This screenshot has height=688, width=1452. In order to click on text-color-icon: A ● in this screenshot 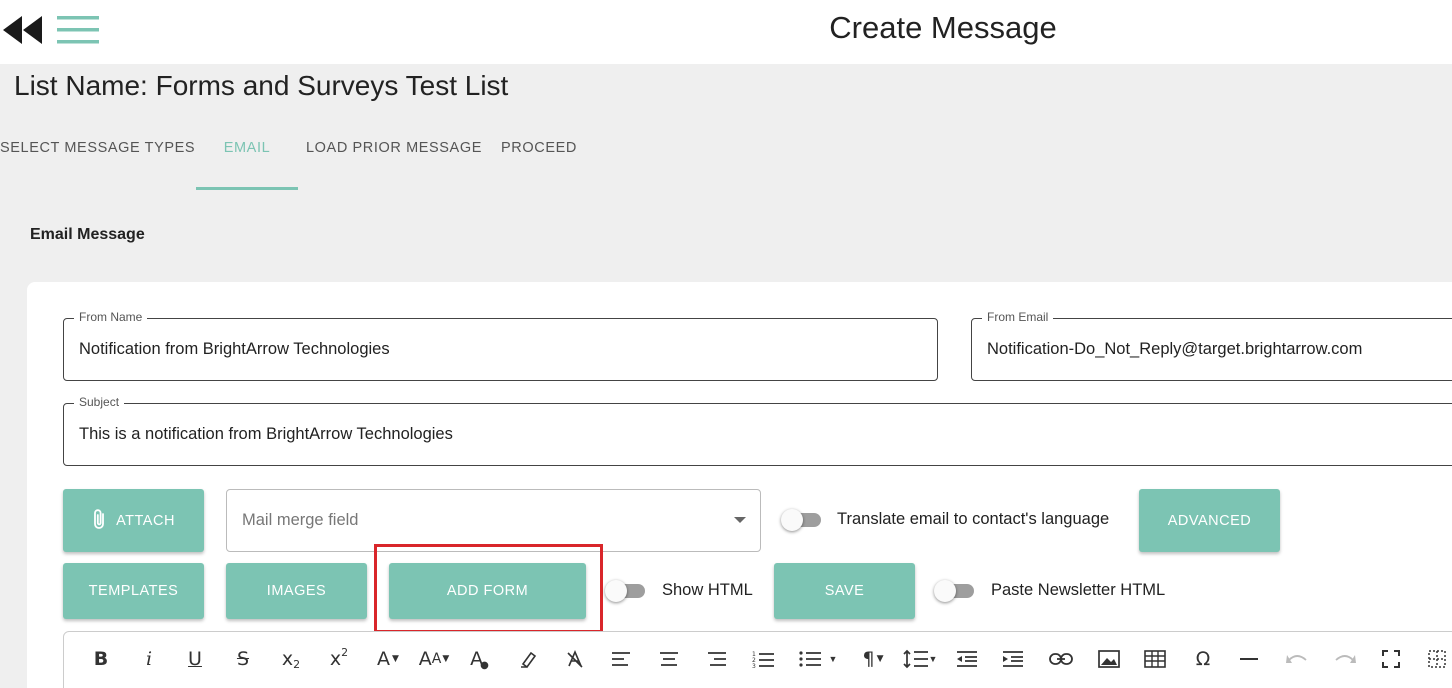, I will do `click(481, 659)`.